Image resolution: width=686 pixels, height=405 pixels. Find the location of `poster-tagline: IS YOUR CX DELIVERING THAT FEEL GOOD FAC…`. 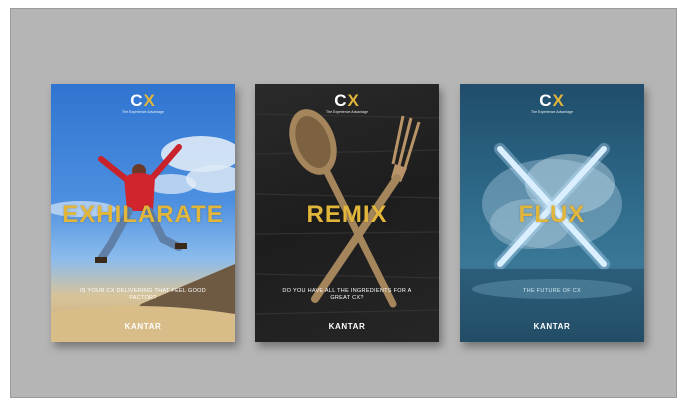

poster-tagline: IS YOUR CX DELIVERING THAT FEEL GOOD FAC… is located at coordinates (143, 294).